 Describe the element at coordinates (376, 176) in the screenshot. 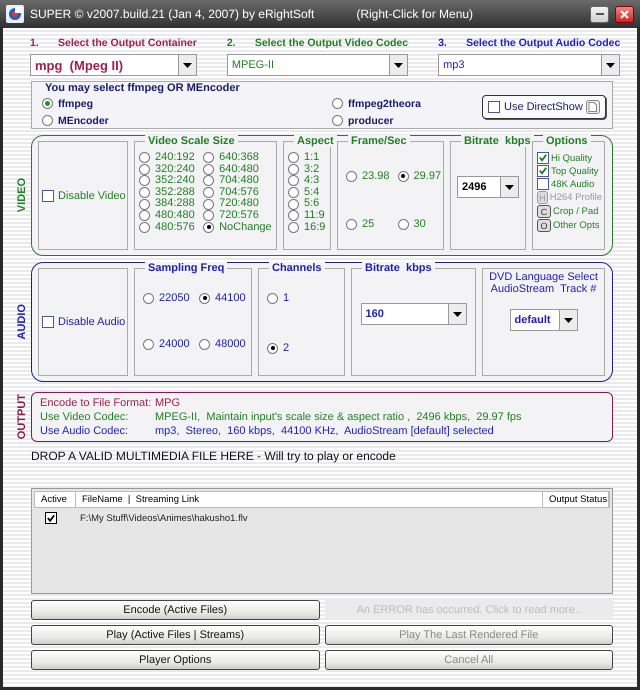

I see `radio-label: 23.98` at that location.